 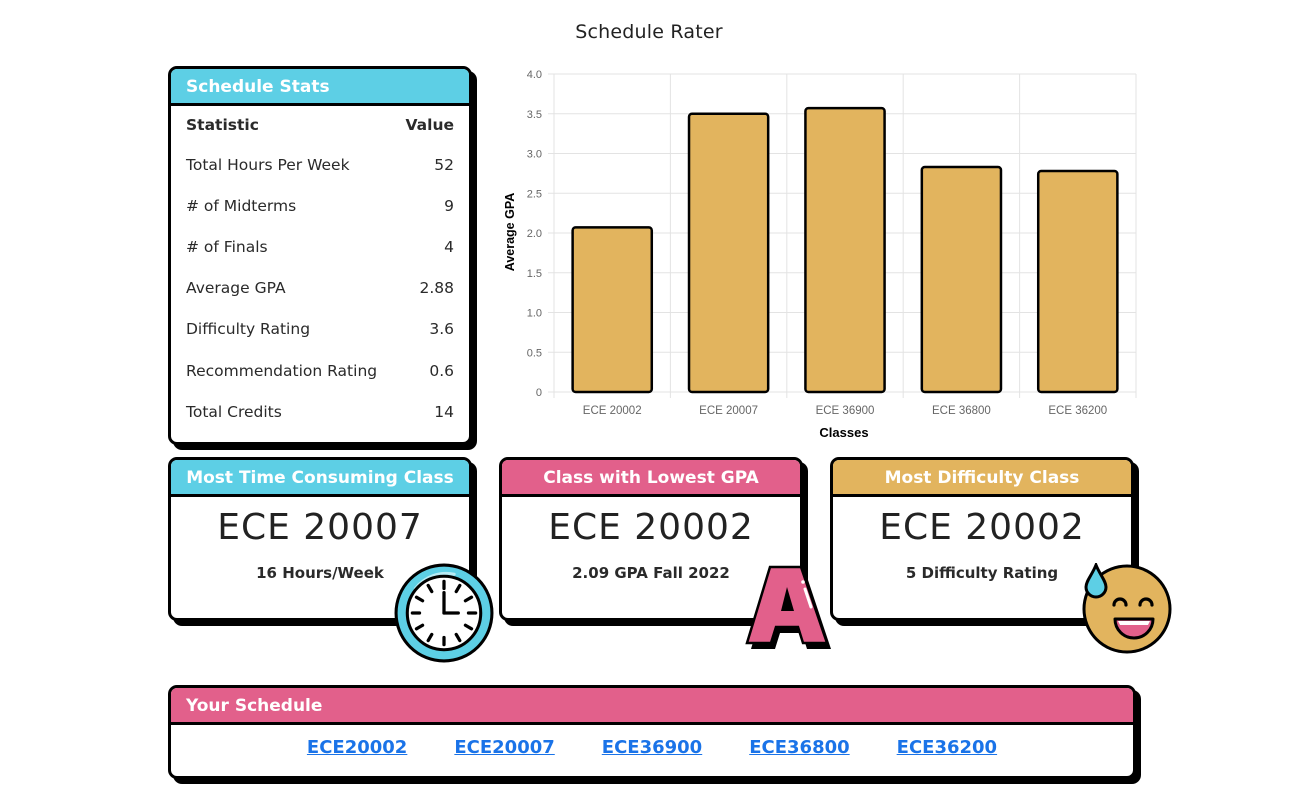 What do you see at coordinates (248, 329) in the screenshot?
I see `stat-label: Difficulty Rating` at bounding box center [248, 329].